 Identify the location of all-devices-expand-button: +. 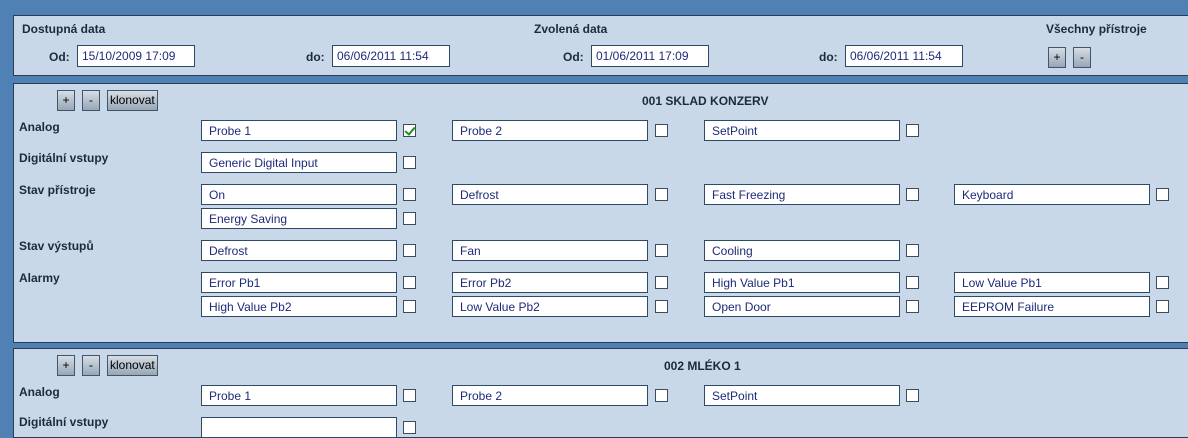
(1057, 57).